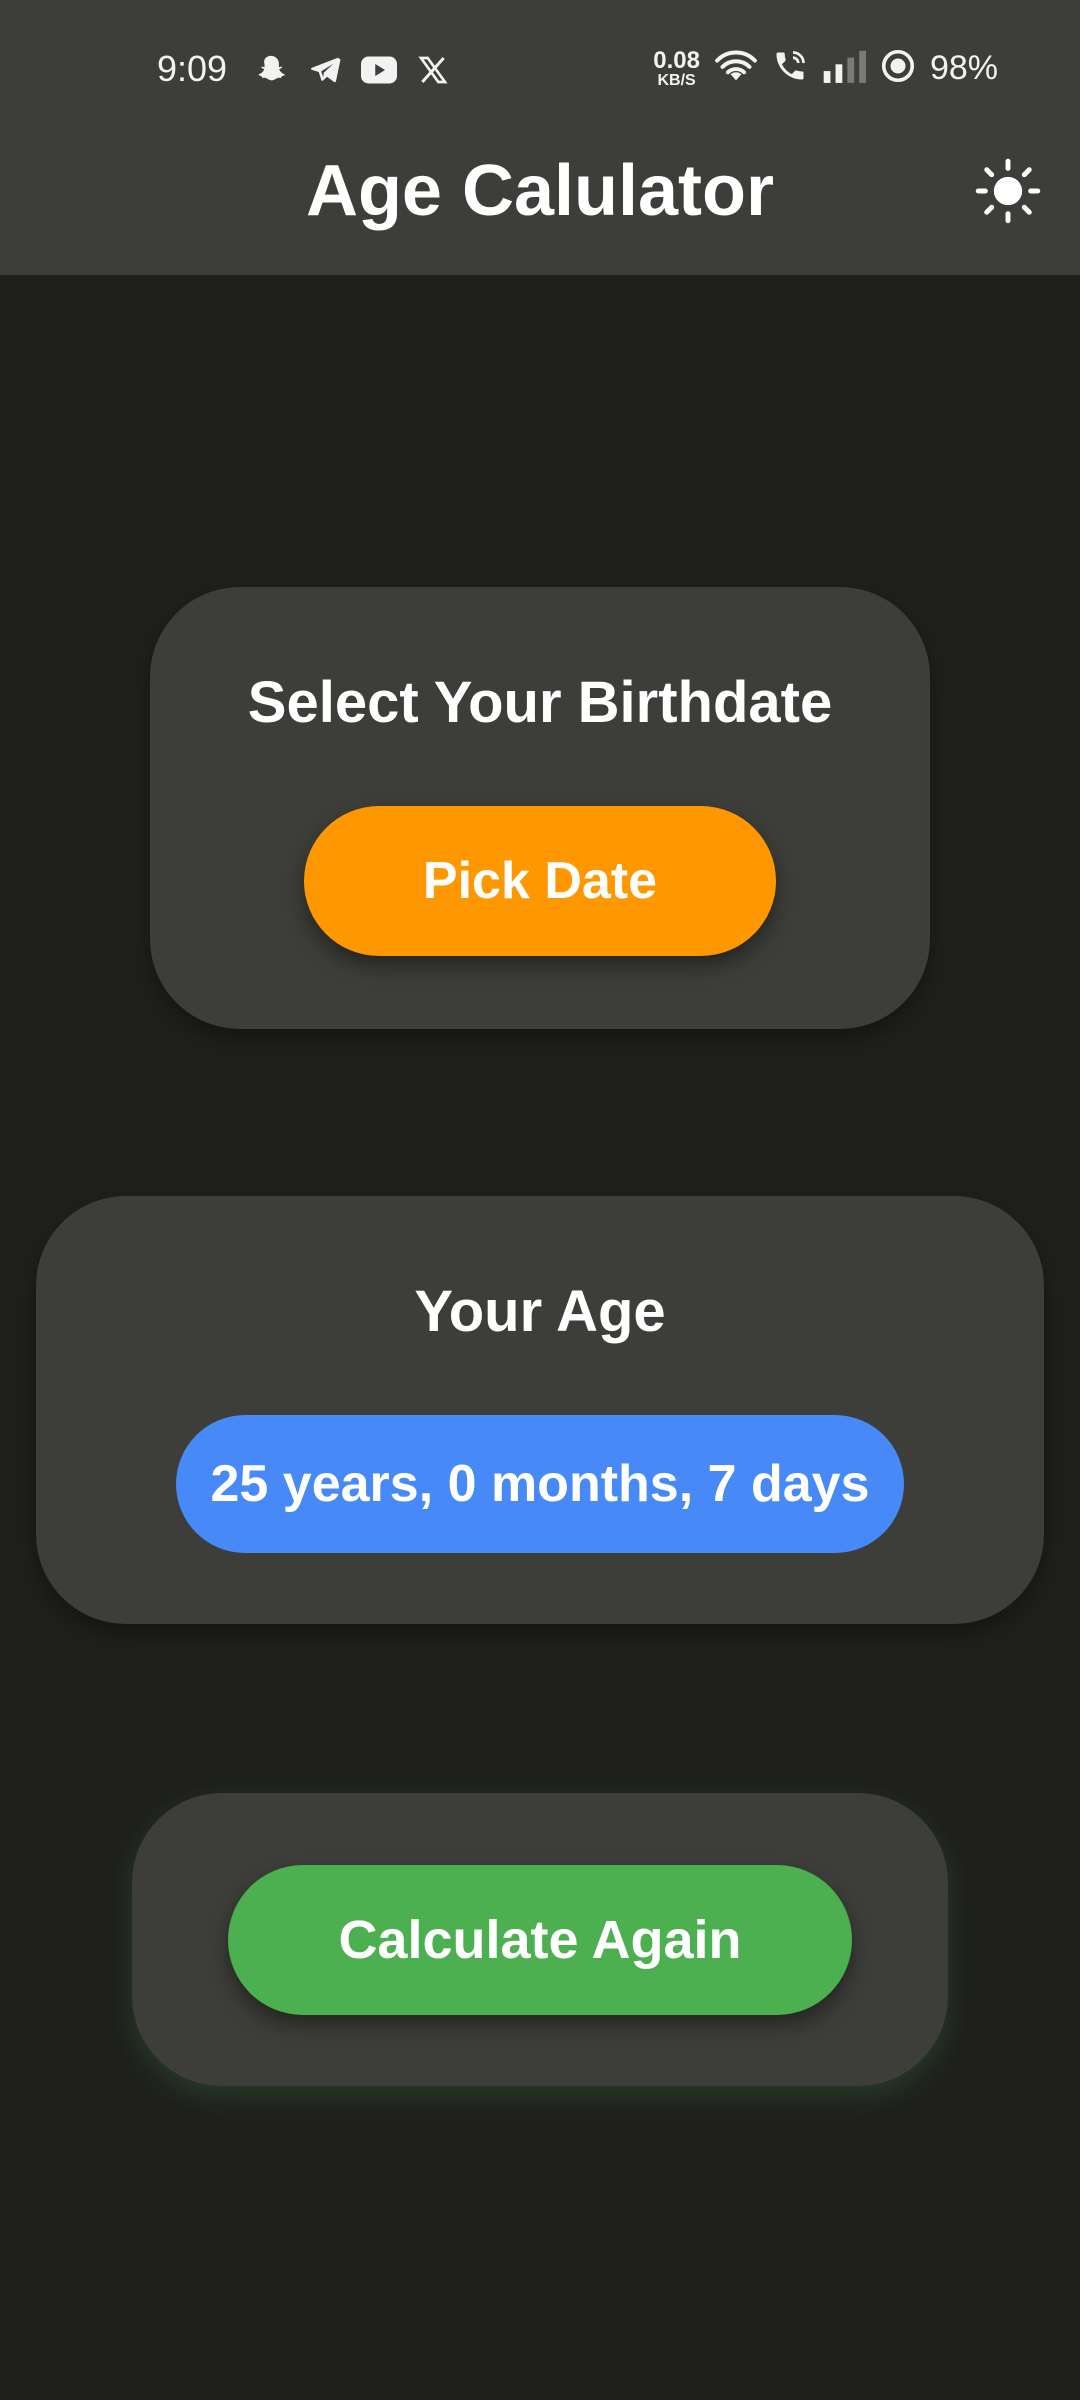 This screenshot has height=2400, width=1080. I want to click on theme-toggle-button, so click(1008, 193).